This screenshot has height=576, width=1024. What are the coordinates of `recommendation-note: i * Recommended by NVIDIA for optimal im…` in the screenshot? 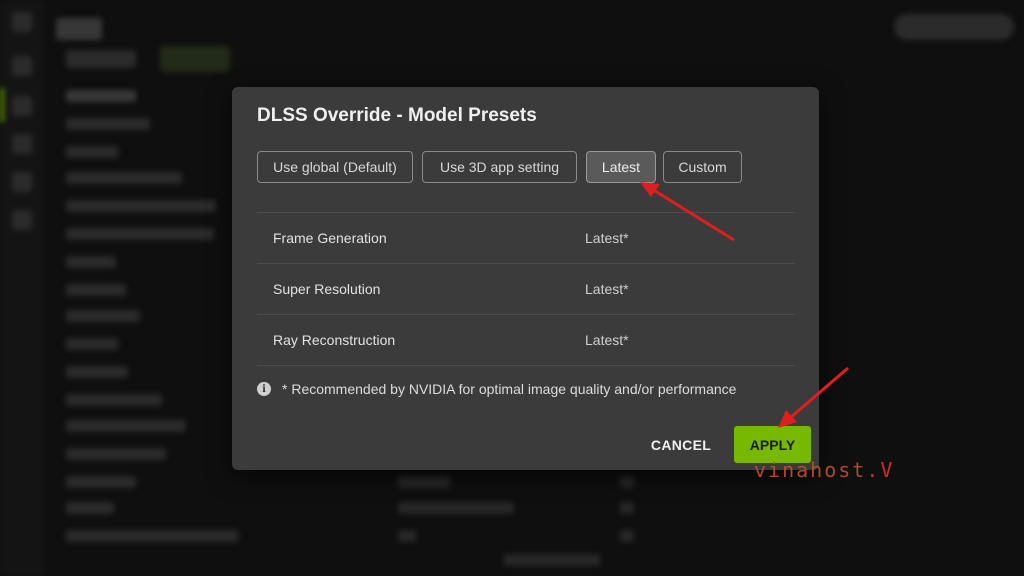 It's located at (496, 389).